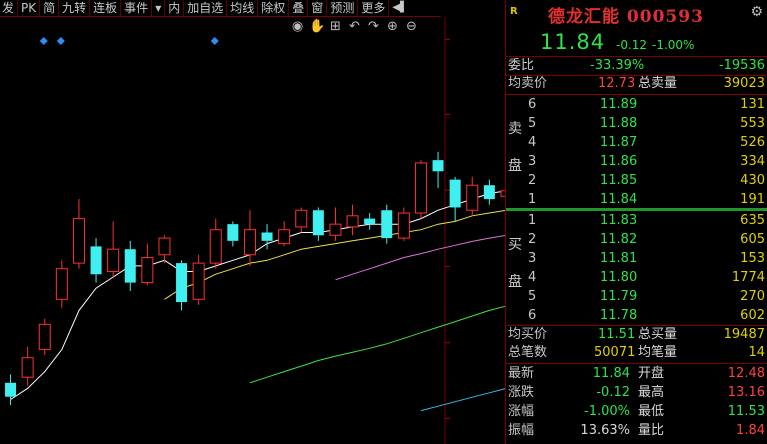  Describe the element at coordinates (617, 334) in the screenshot. I see `avg-buy-value: 11.51` at that location.